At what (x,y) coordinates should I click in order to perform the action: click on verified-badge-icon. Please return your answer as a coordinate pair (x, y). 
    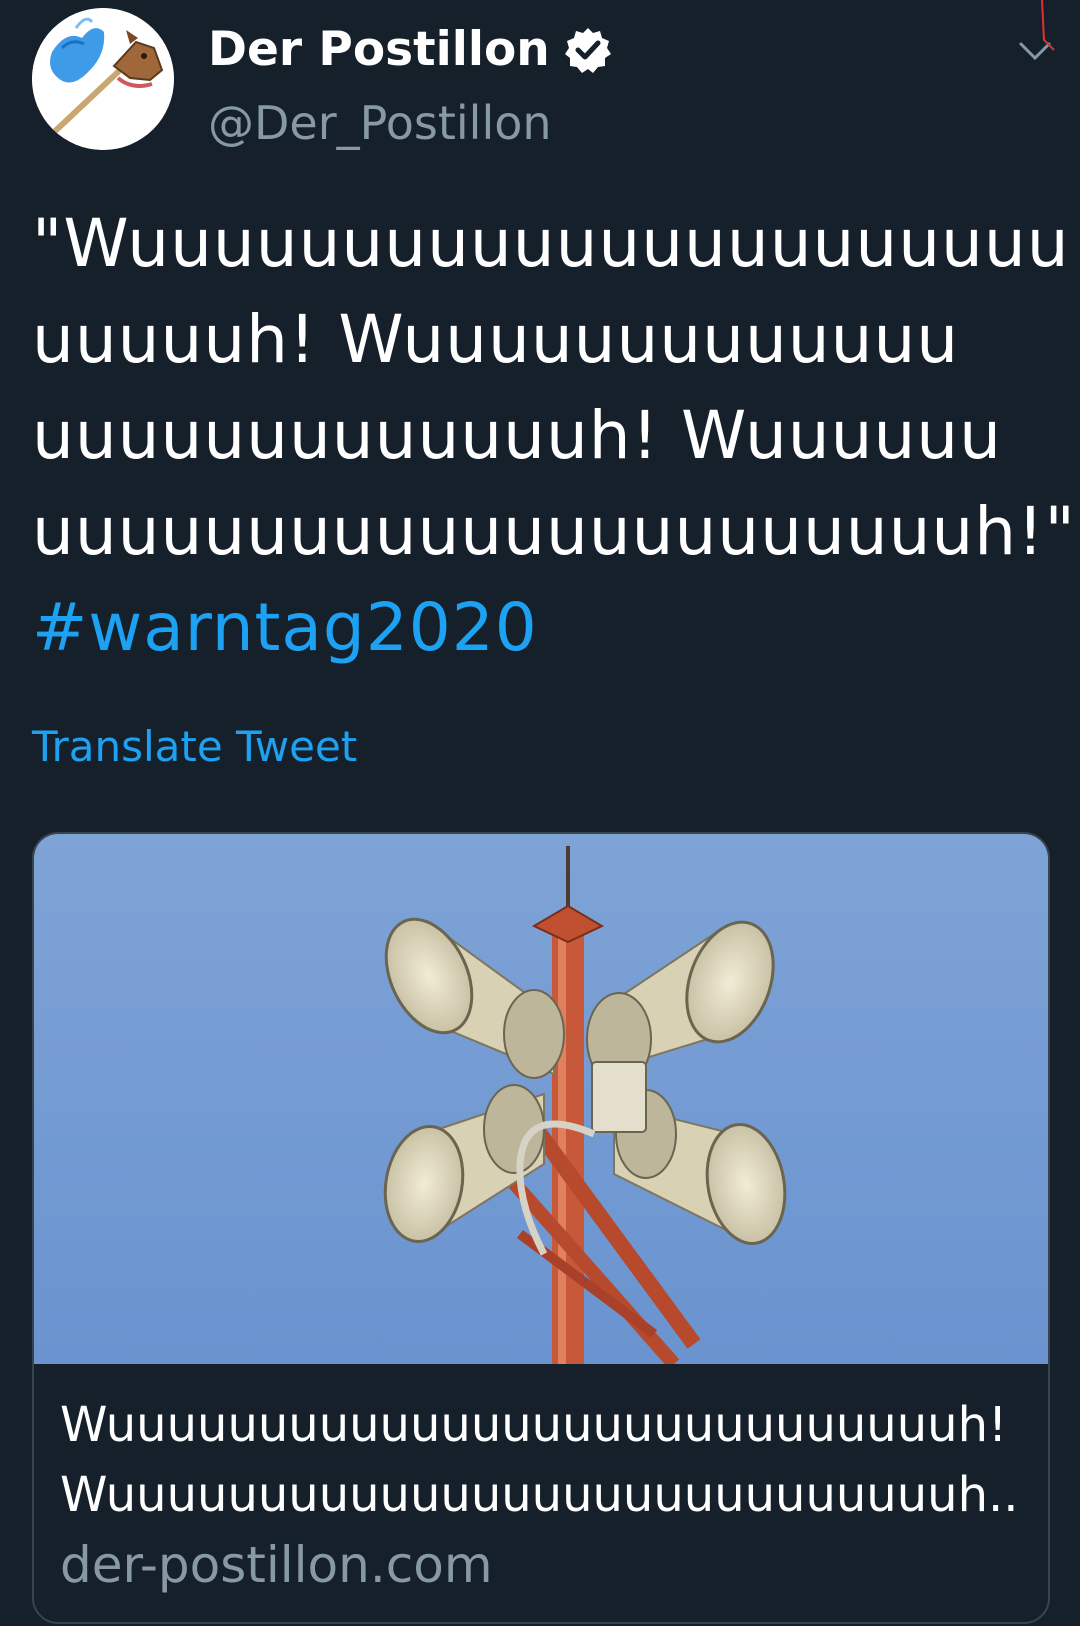
    Looking at the image, I should click on (587, 50).